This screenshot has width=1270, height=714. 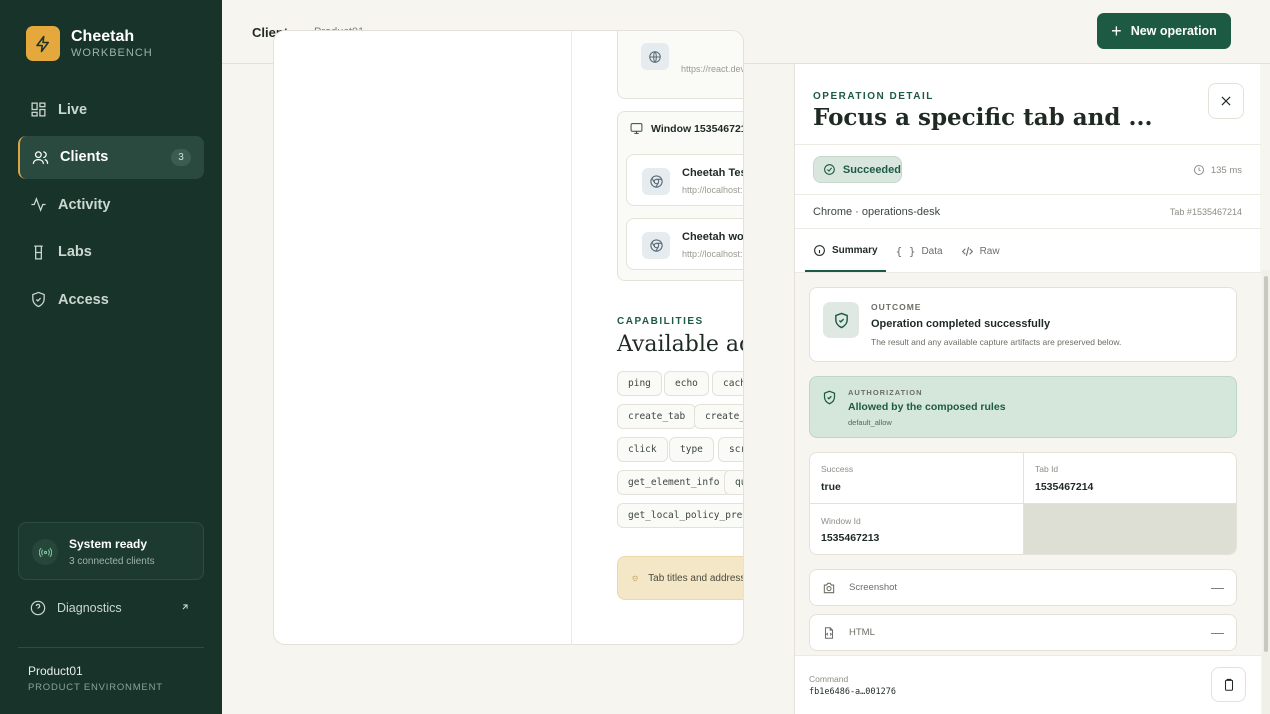 I want to click on notice-text: Tab titles and addresses, so click(x=695, y=578).